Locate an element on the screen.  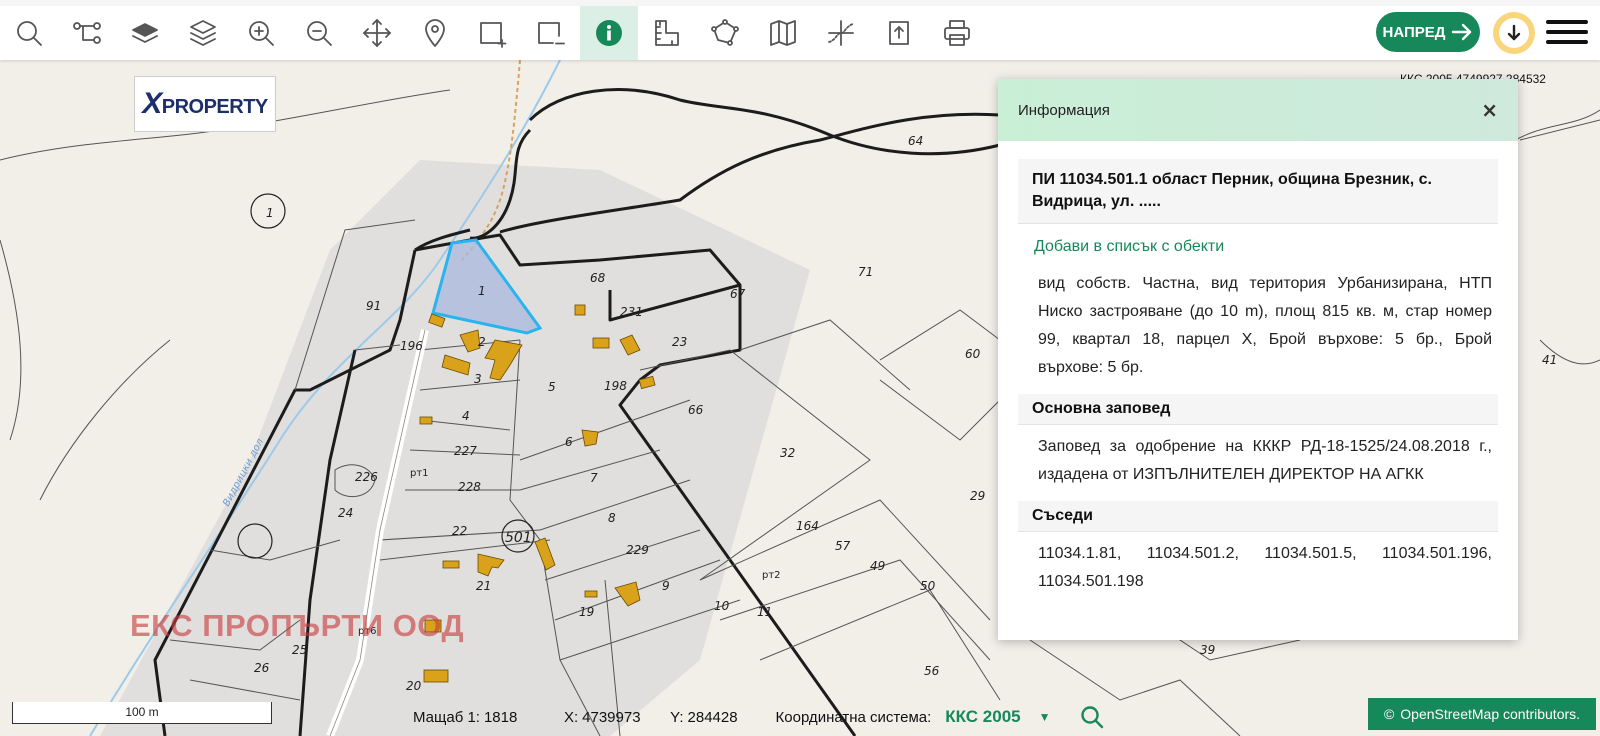
add-to-list-link: Добави в списък с обекти is located at coordinates (1258, 245).